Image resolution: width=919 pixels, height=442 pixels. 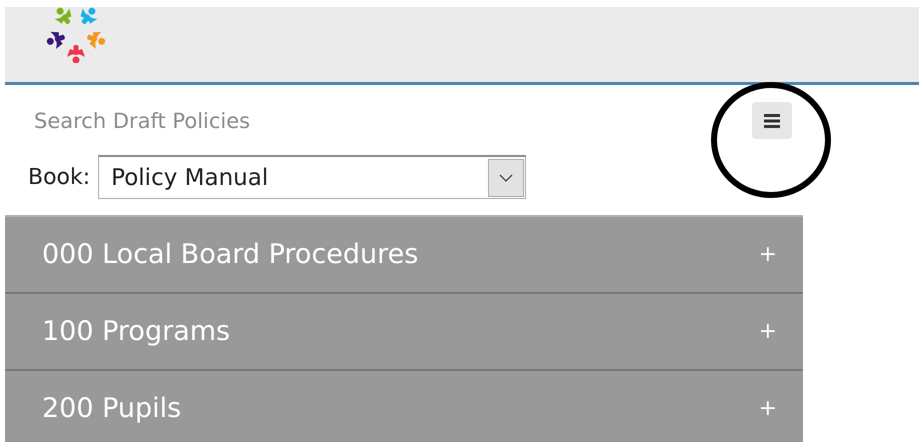 What do you see at coordinates (404, 406) in the screenshot?
I see `section-header: 200 Pupils +` at bounding box center [404, 406].